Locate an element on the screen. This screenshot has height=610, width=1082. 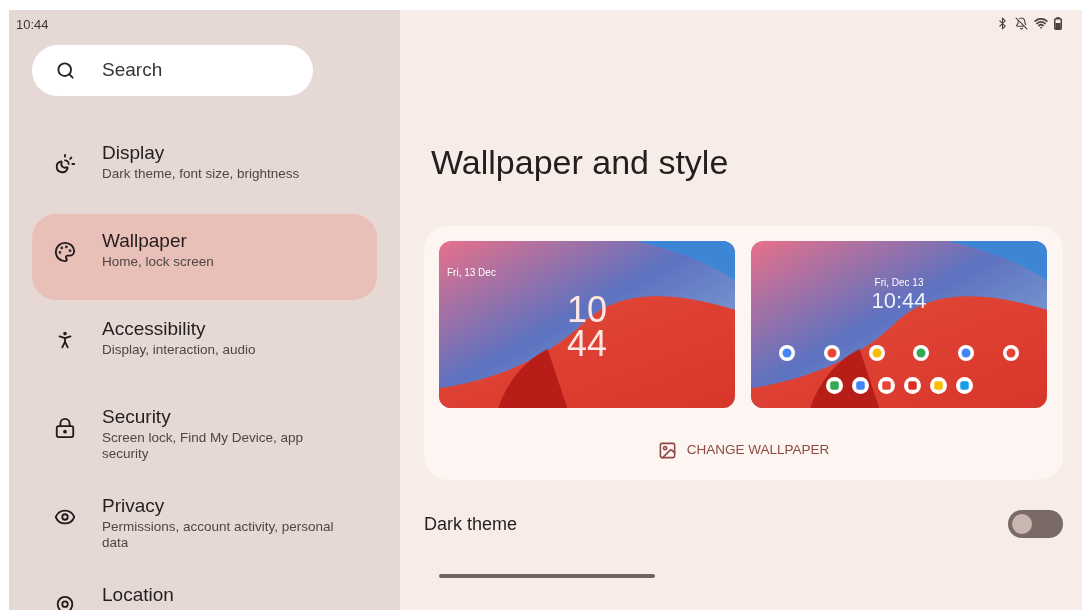
battery-icon is located at coordinates (1058, 23).